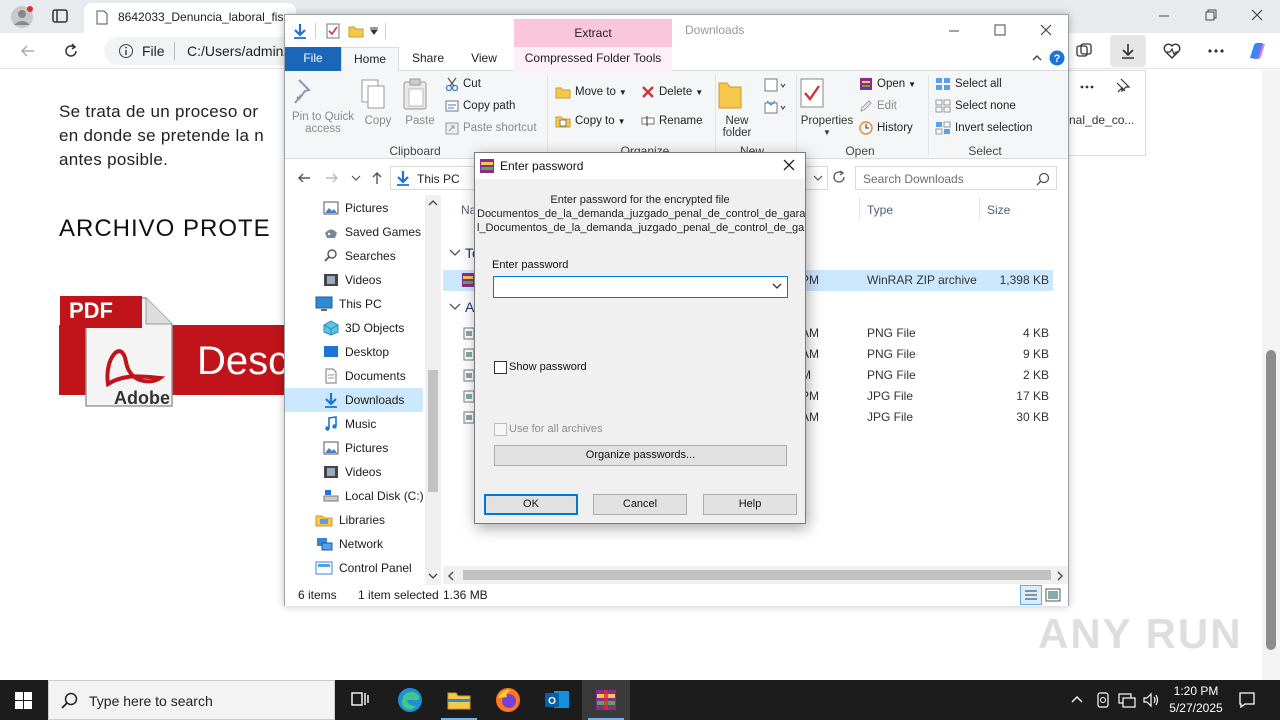  I want to click on nav-item-pictures: Pictures, so click(355, 208).